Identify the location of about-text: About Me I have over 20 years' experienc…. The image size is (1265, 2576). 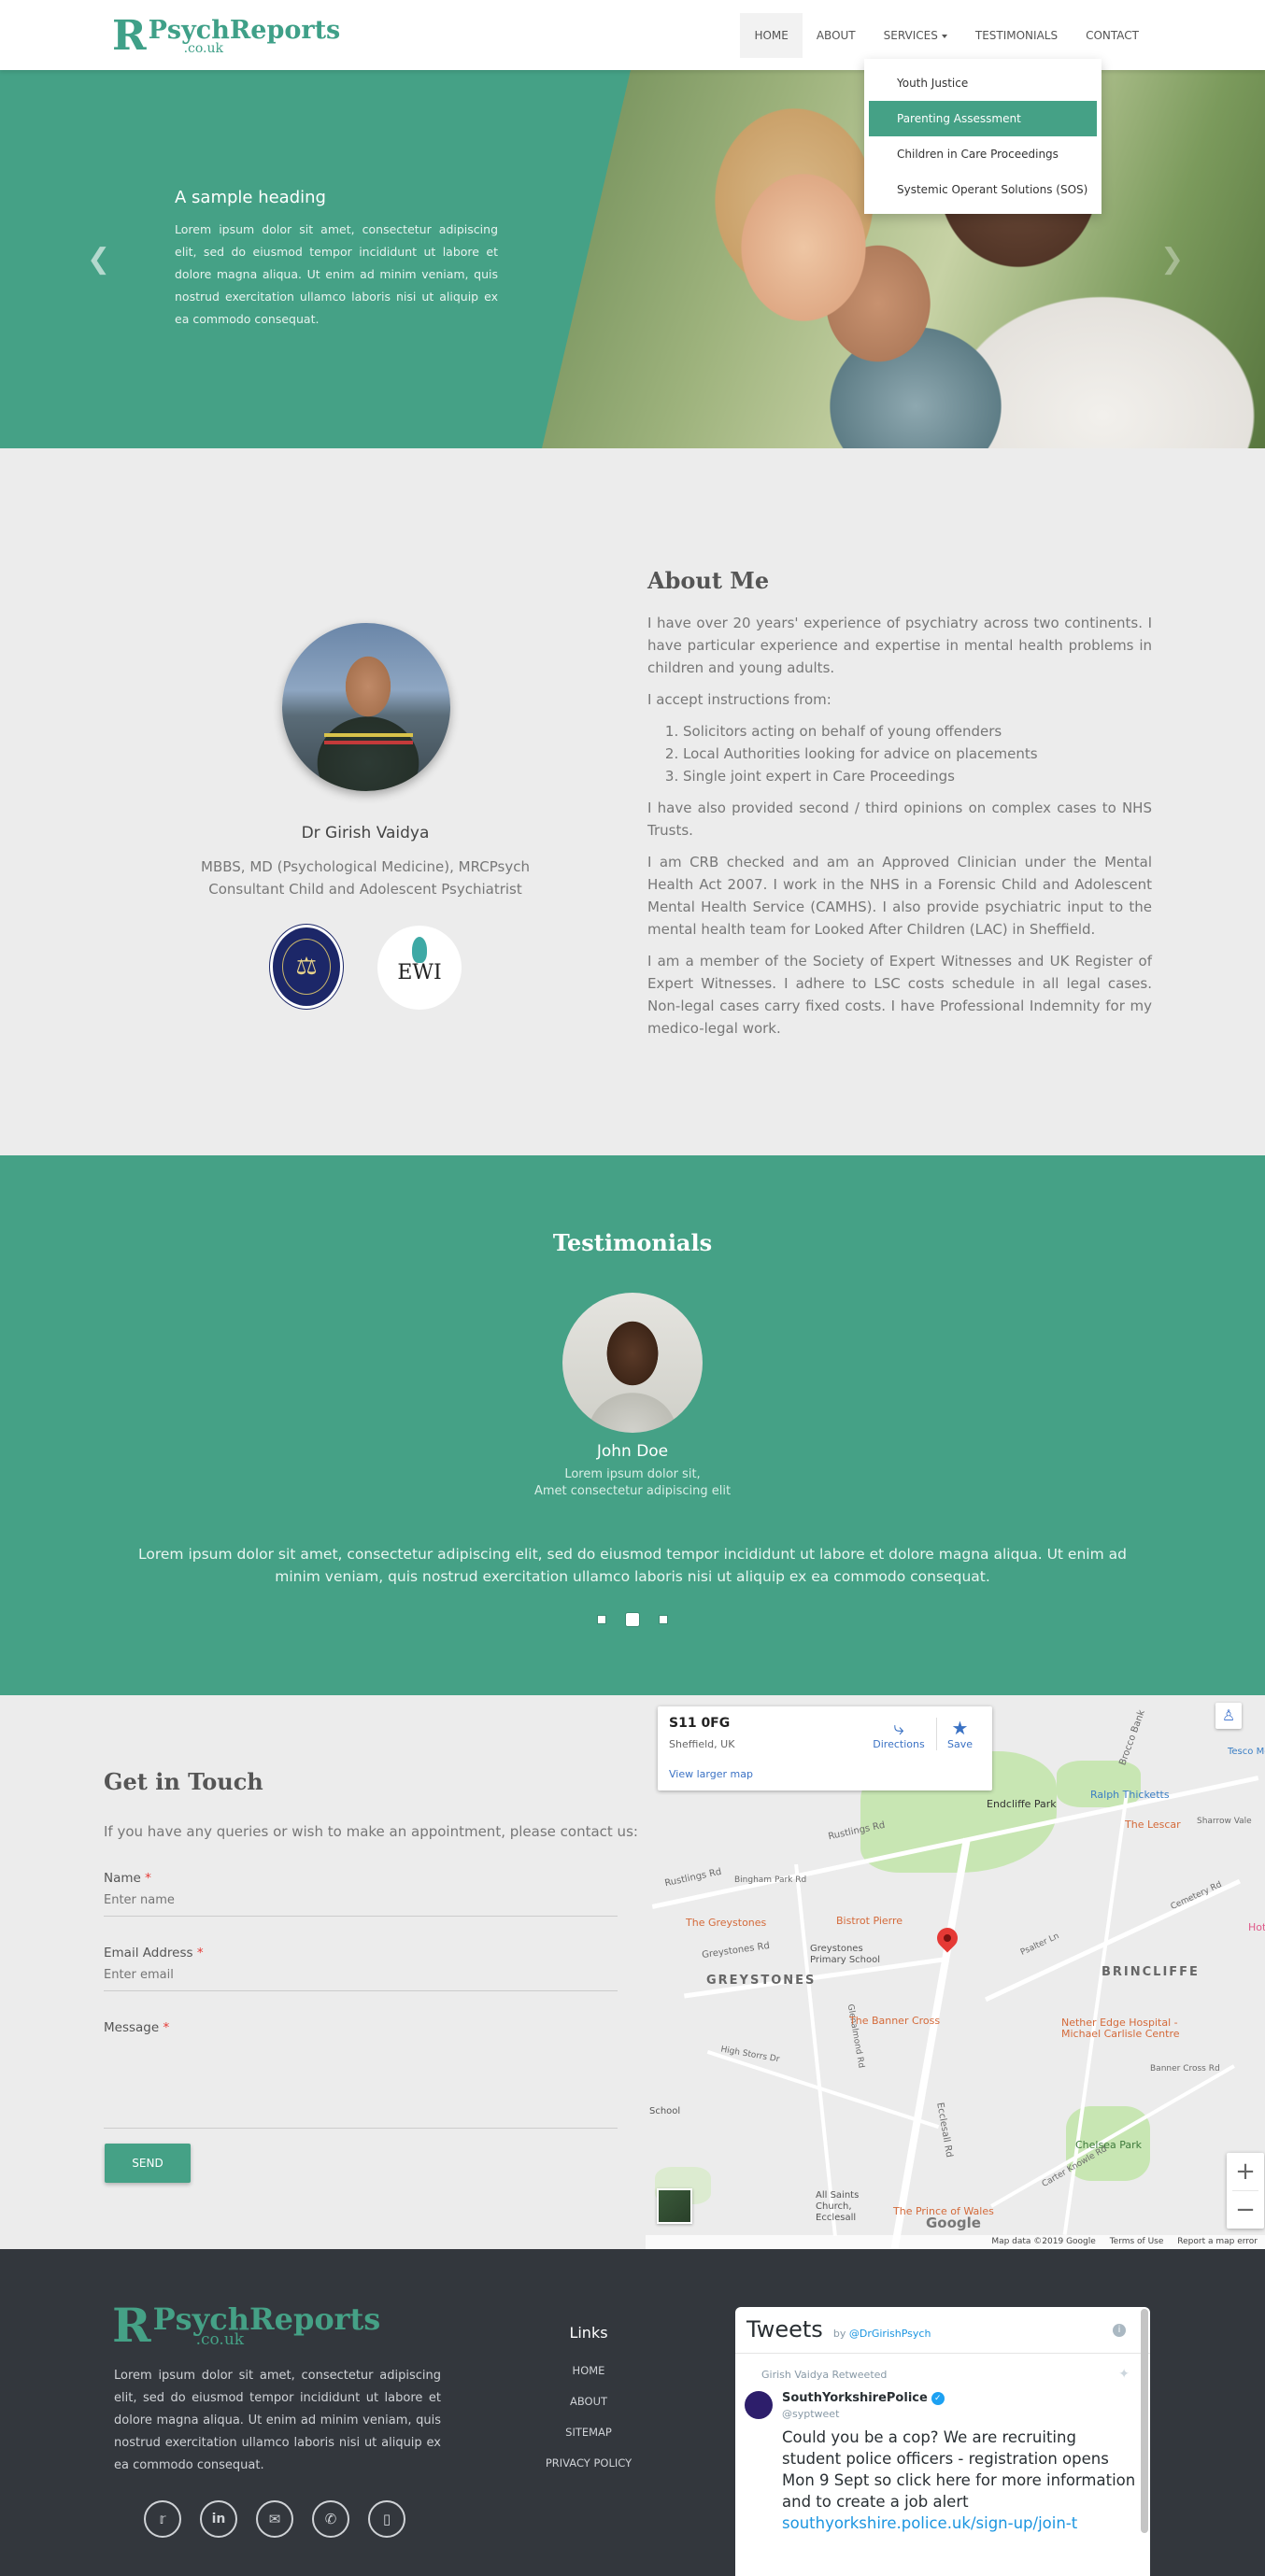
(899, 808).